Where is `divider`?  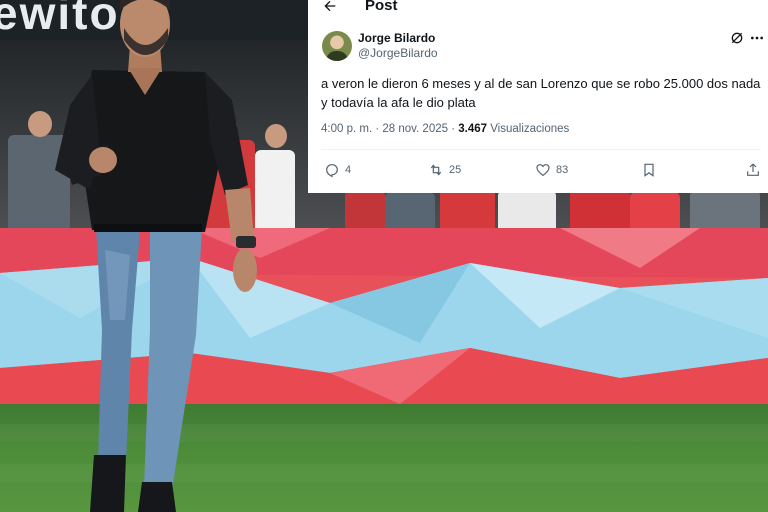 divider is located at coordinates (541, 149).